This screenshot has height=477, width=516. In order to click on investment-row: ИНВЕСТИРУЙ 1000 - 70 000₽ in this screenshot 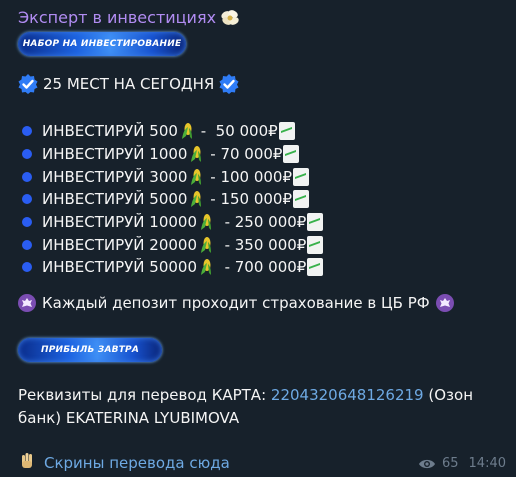, I will do `click(171, 154)`.